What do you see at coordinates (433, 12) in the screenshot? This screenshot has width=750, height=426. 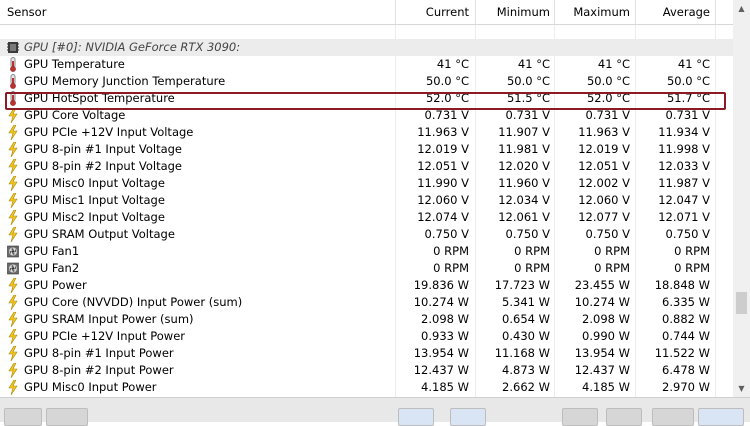 I see `current-column-header: Current` at bounding box center [433, 12].